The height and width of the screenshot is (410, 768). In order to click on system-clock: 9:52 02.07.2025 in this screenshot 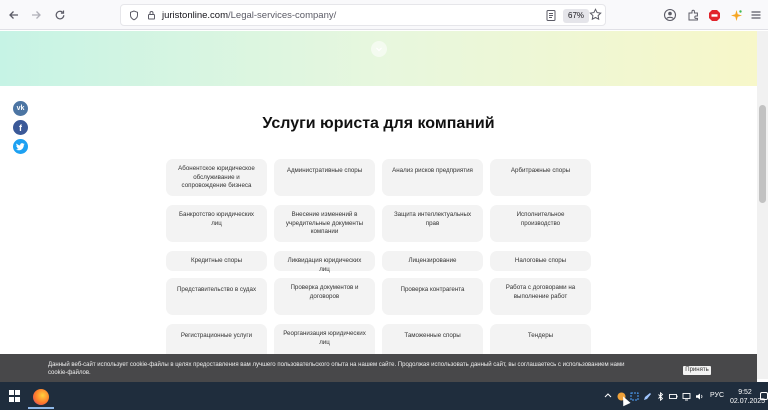, I will do `click(748, 397)`.